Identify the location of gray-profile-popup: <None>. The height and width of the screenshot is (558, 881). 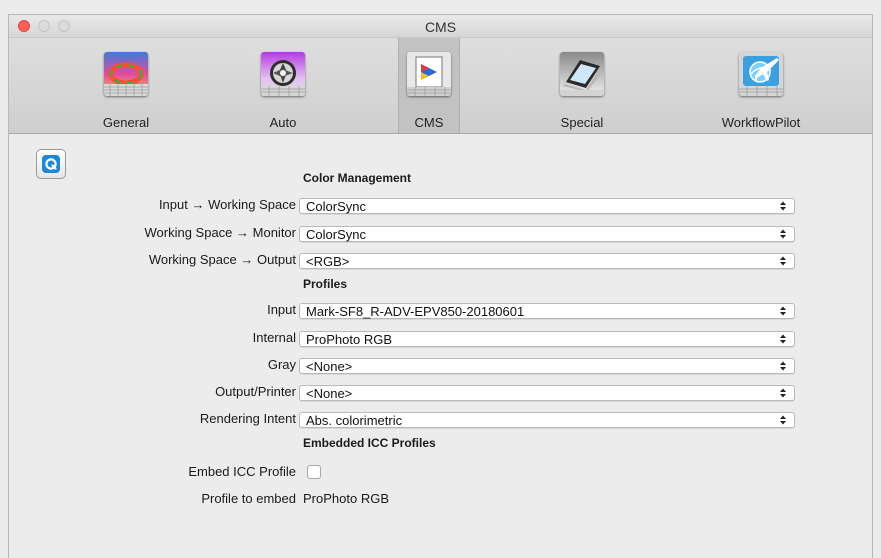
(547, 366).